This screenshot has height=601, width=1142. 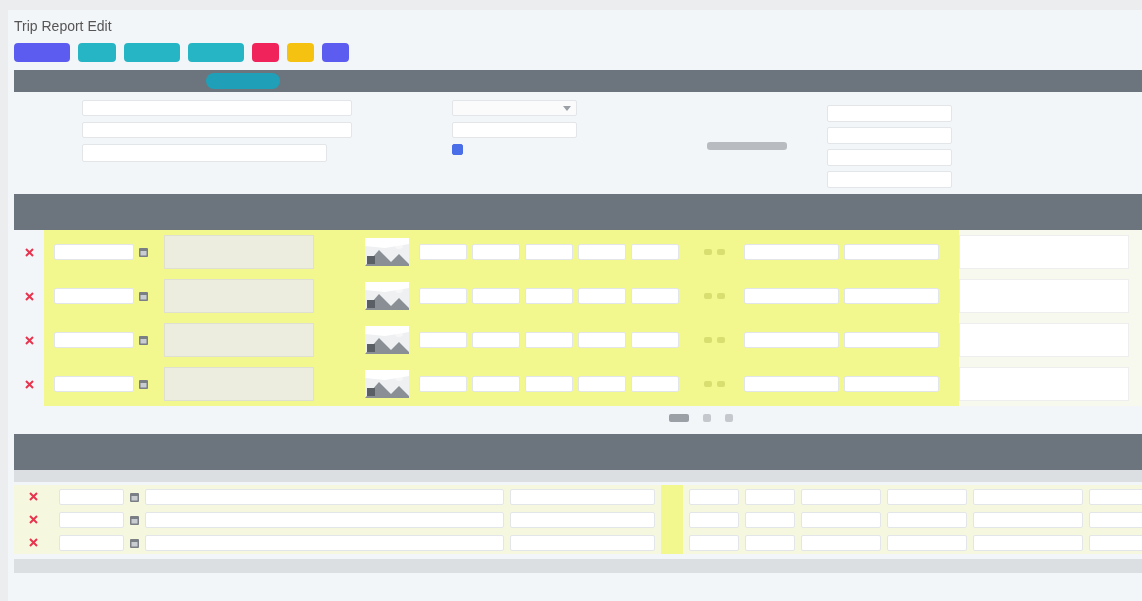 I want to click on note-field, so click(x=204, y=153).